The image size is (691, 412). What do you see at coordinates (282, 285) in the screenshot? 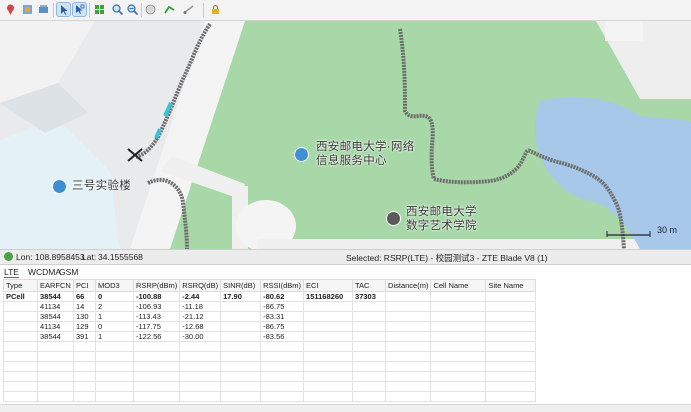
I see `column-header-rssi: RSSI(dBm)` at bounding box center [282, 285].